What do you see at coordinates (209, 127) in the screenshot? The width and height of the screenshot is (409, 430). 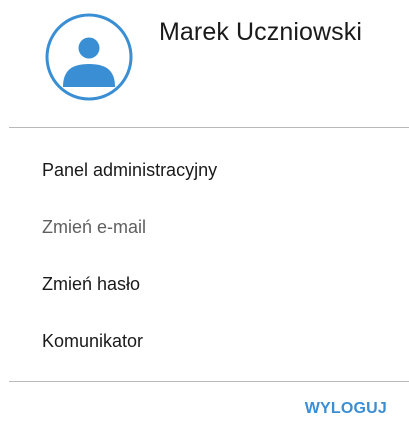 I see `top-divider` at bounding box center [209, 127].